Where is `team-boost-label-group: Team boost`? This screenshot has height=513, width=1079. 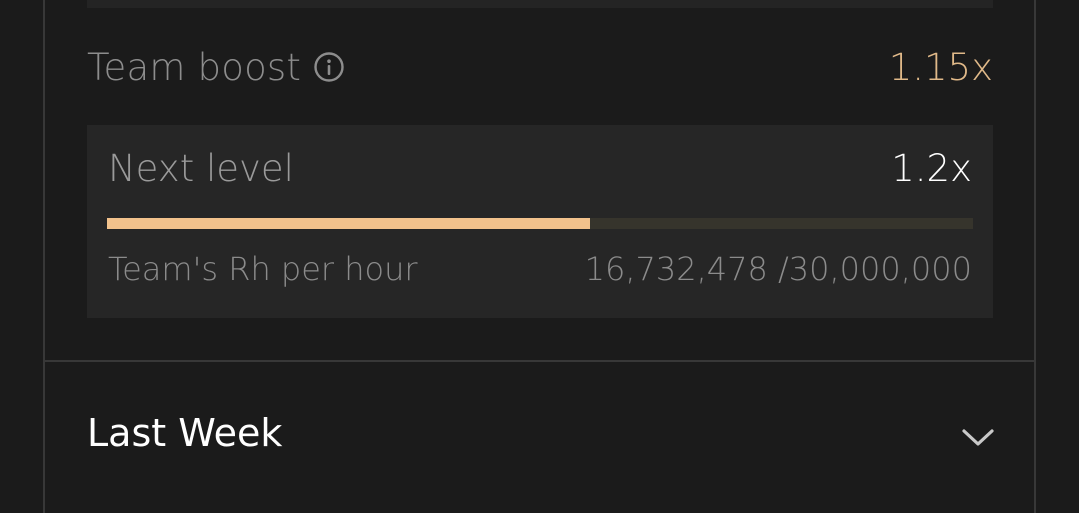
team-boost-label-group: Team boost is located at coordinates (216, 67).